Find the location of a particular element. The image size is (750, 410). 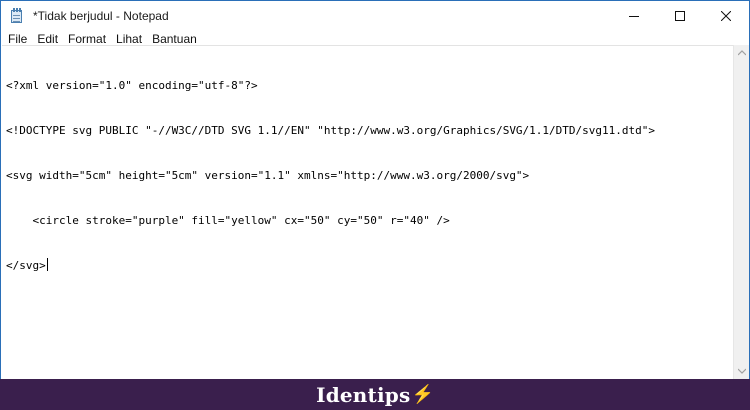

editor-line-text: </svg> is located at coordinates (26, 265).